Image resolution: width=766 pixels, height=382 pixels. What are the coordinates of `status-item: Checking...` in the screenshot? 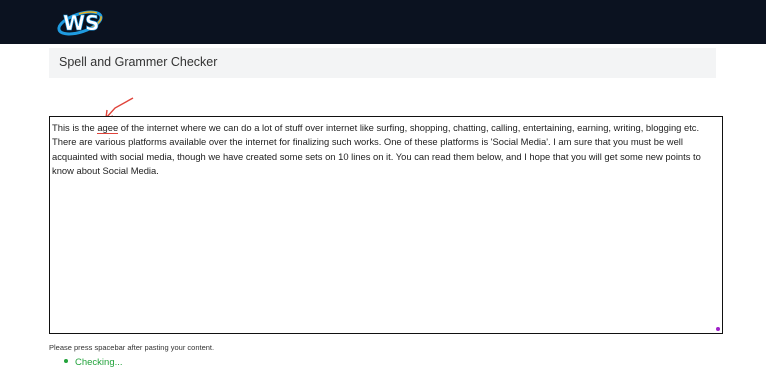 It's located at (93, 362).